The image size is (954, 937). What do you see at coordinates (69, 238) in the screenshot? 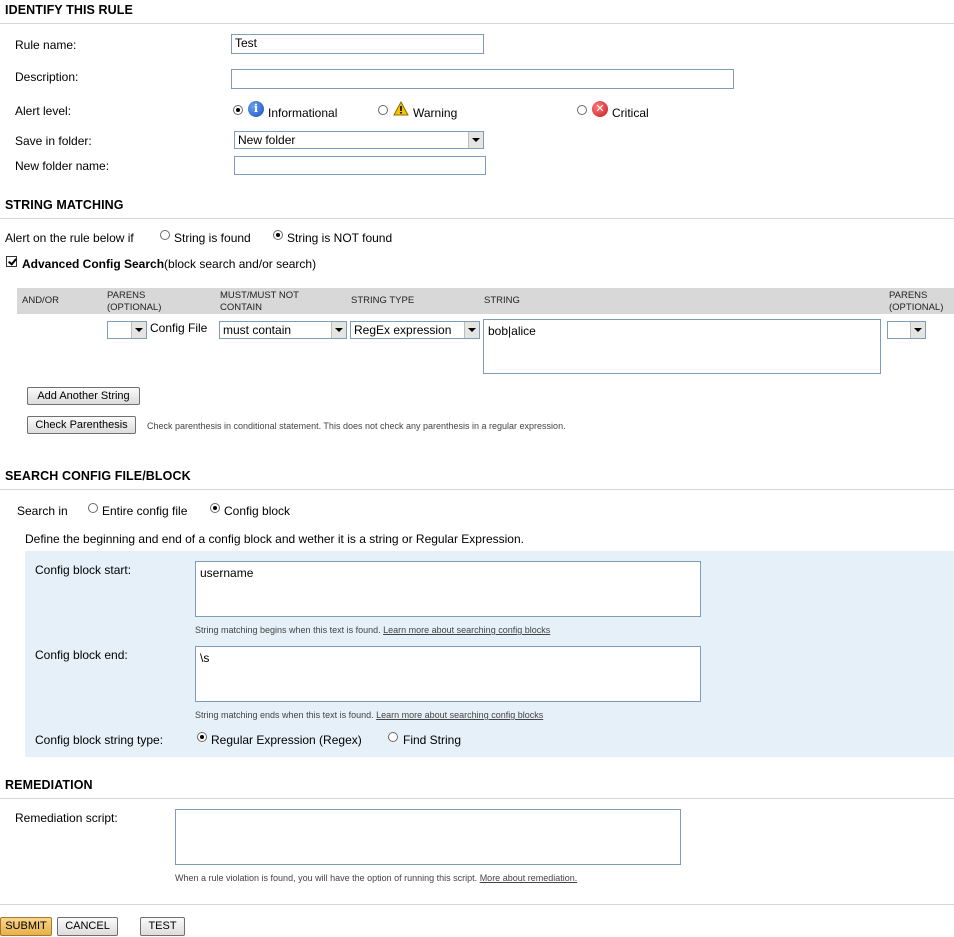
I see `alert-rule-prefix: Alert on the rule below if` at bounding box center [69, 238].